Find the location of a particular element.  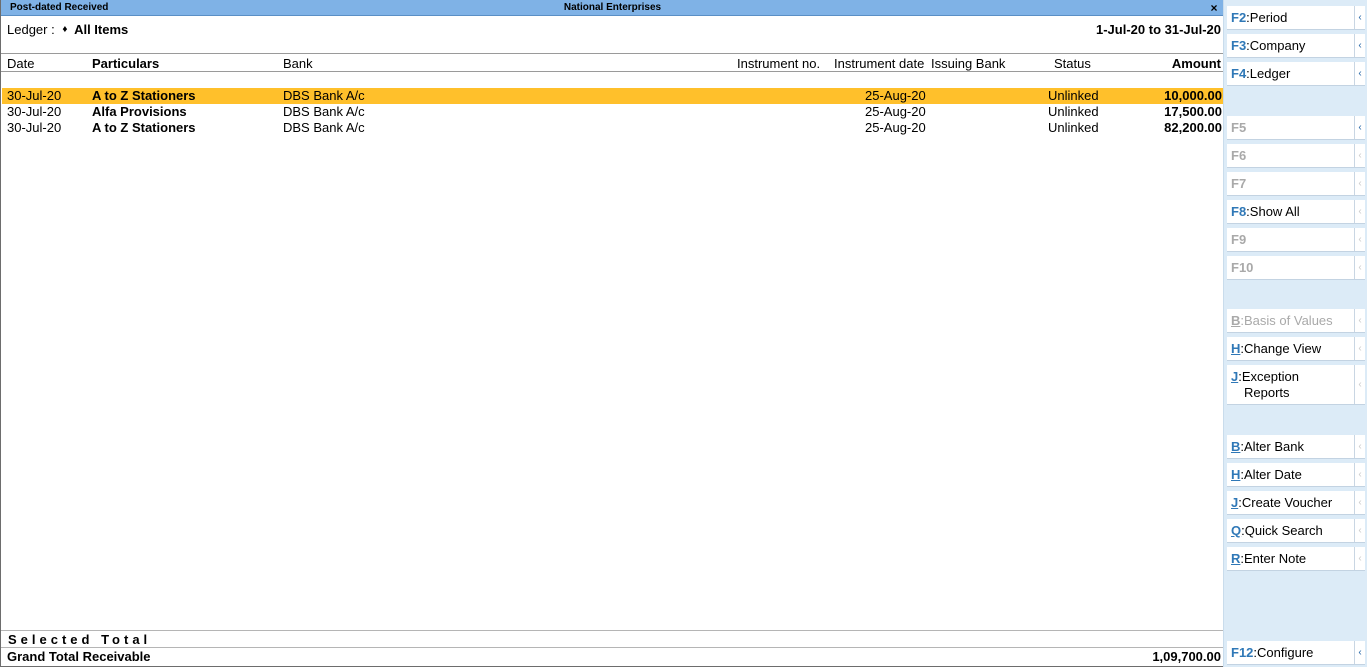

period-button: F2:Period ‹ is located at coordinates (1296, 18).